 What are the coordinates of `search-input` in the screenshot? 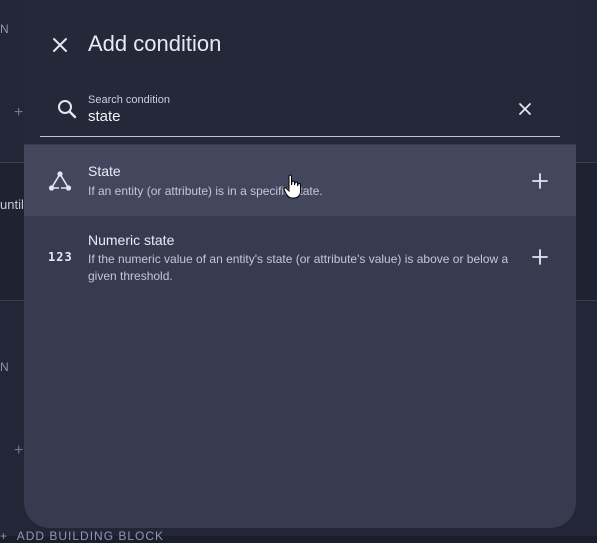 It's located at (278, 116).